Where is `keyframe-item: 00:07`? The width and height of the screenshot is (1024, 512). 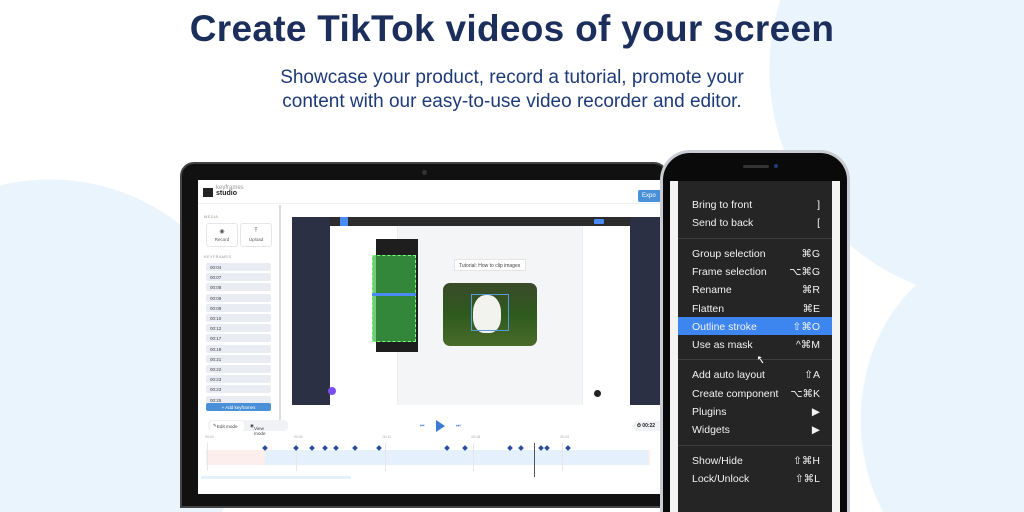
keyframe-item: 00:07 is located at coordinates (238, 277).